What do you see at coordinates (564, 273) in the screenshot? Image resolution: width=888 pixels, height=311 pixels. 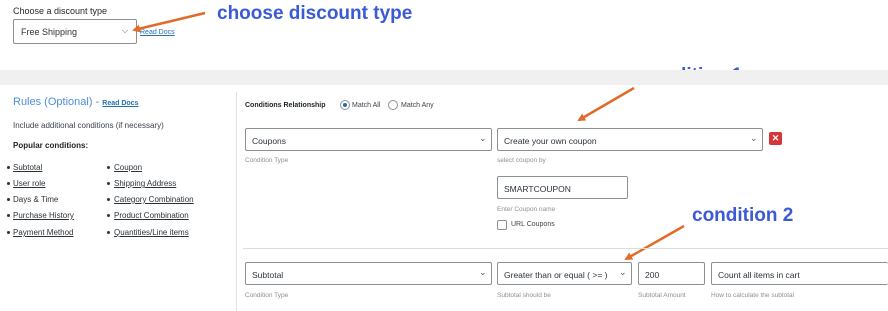 I see `condition-2-operator-select: Greater than or equal ( >= )` at bounding box center [564, 273].